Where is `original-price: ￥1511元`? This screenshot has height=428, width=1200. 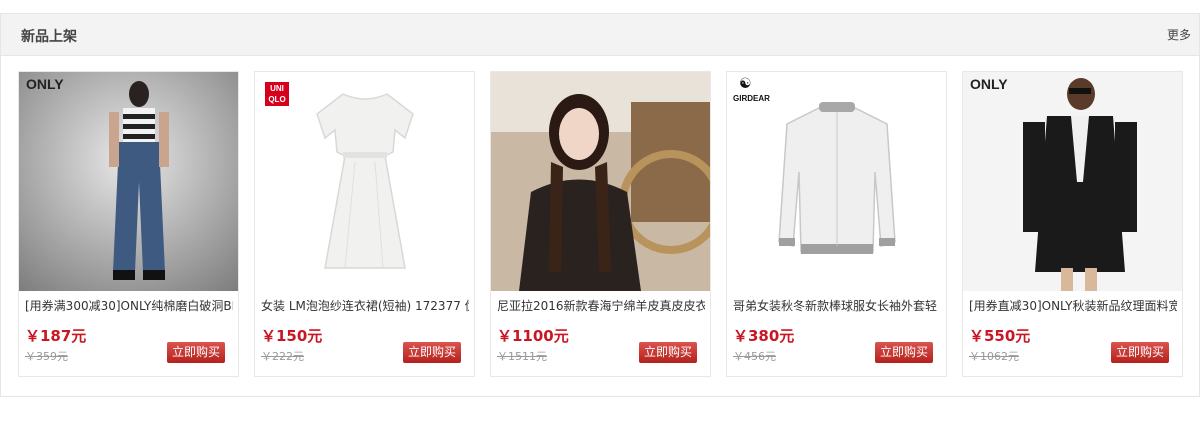 original-price: ￥1511元 is located at coordinates (522, 356).